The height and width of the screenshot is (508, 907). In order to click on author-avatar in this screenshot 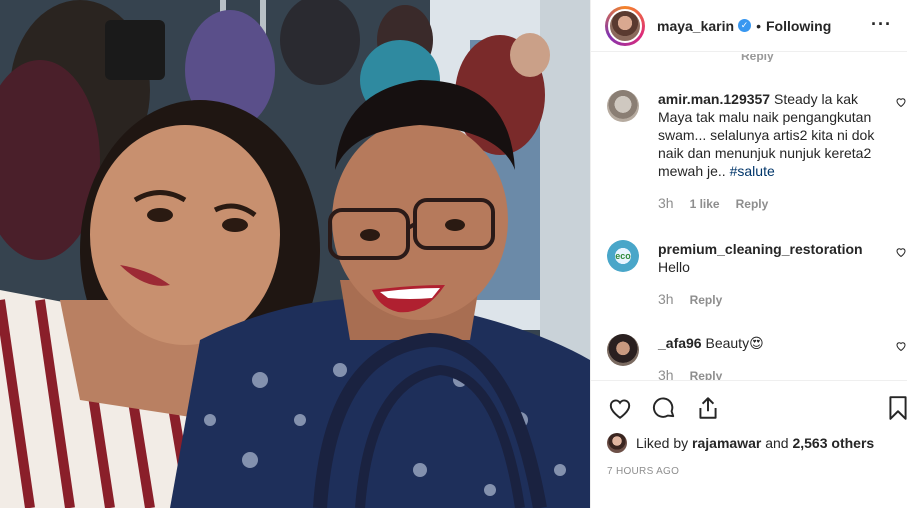, I will do `click(625, 25)`.